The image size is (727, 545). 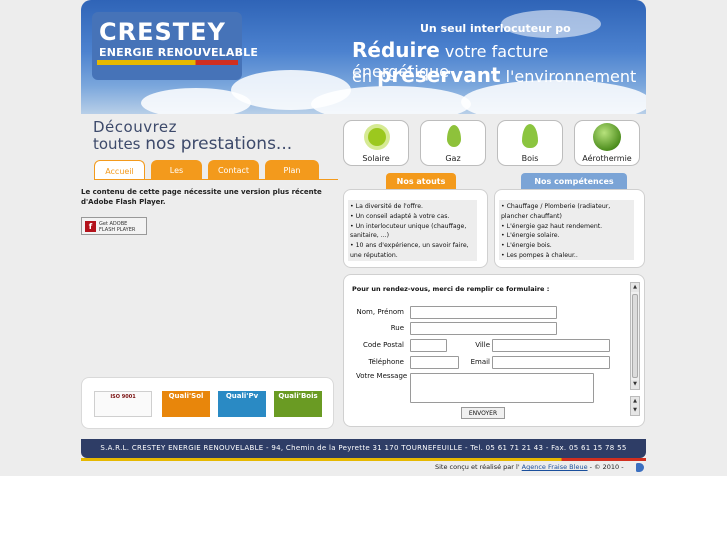 What do you see at coordinates (439, 75) in the screenshot?
I see `slogan-line-2-strong: préservant` at bounding box center [439, 75].